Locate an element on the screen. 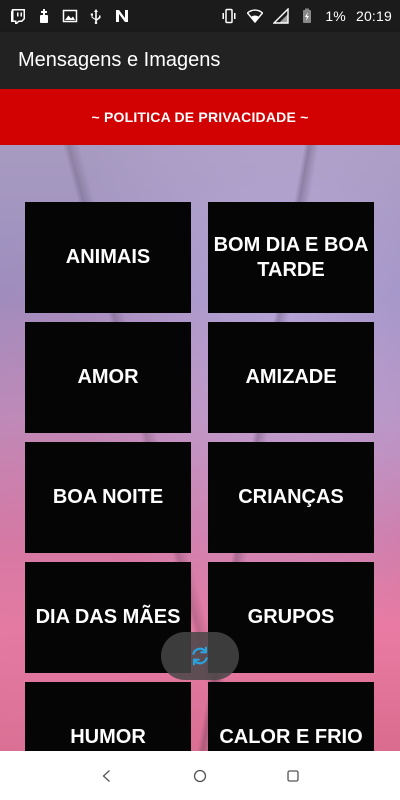 The width and height of the screenshot is (400, 800). usb-icon is located at coordinates (96, 16).